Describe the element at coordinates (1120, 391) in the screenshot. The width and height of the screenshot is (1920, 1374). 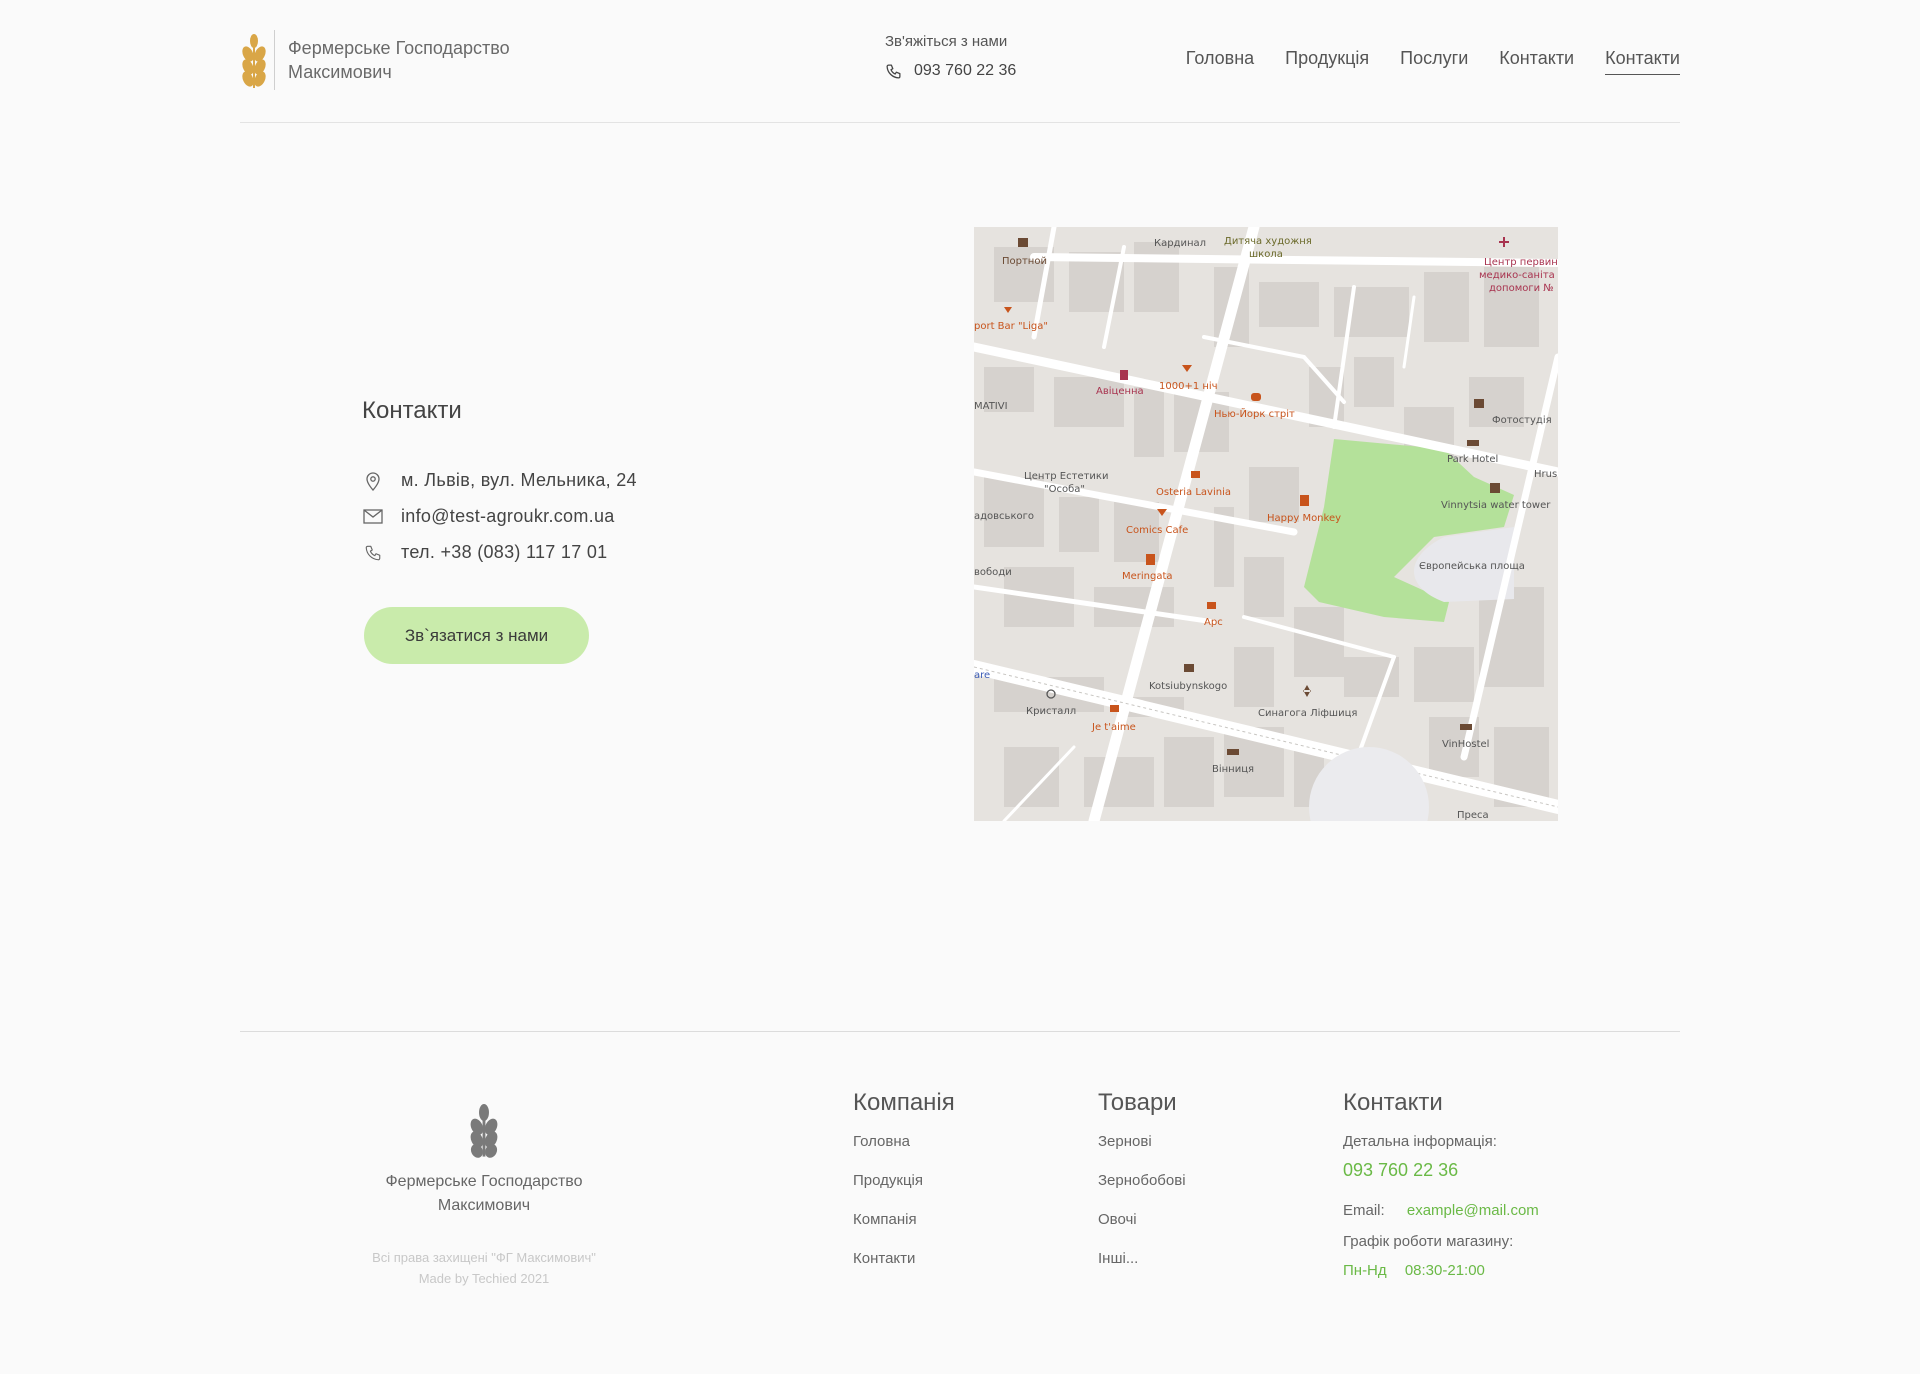
I see `map-label-avicenna: Авіценна` at that location.